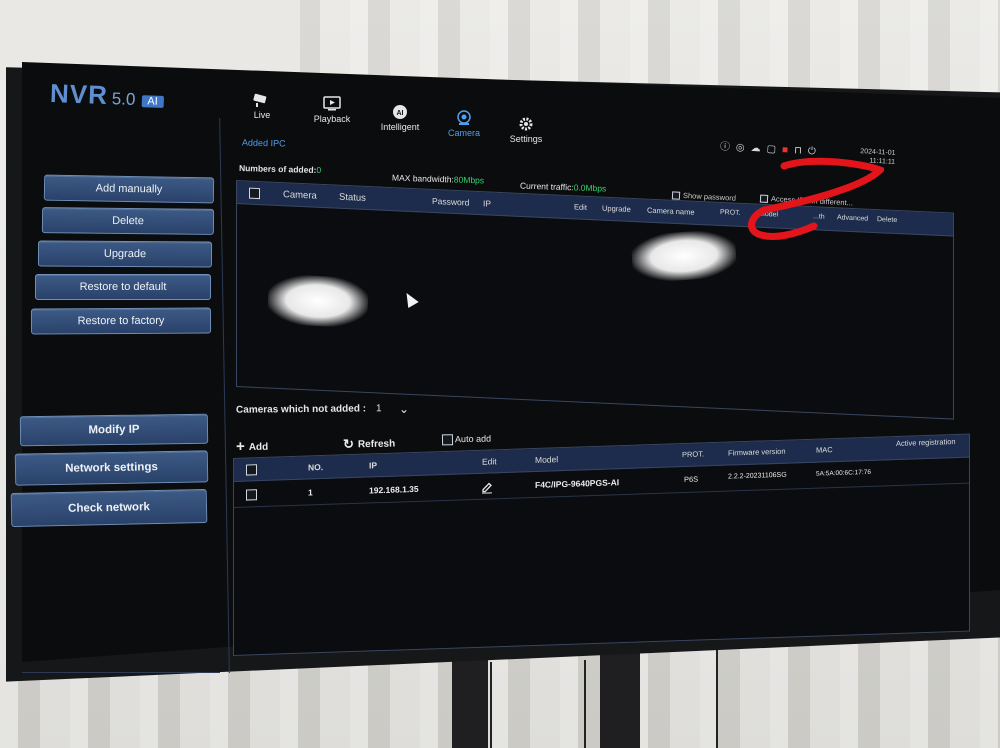 This screenshot has width=1000, height=748. I want to click on sidebar-bottom-border, so click(121, 672).